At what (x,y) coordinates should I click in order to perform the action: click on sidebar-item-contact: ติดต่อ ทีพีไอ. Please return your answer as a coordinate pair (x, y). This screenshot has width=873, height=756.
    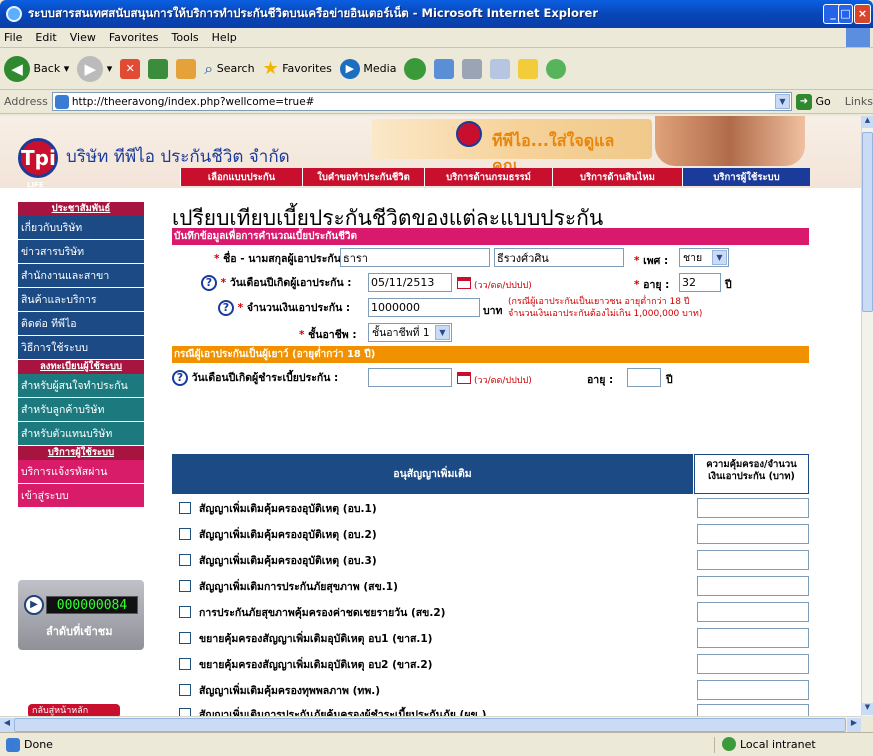
    Looking at the image, I should click on (81, 324).